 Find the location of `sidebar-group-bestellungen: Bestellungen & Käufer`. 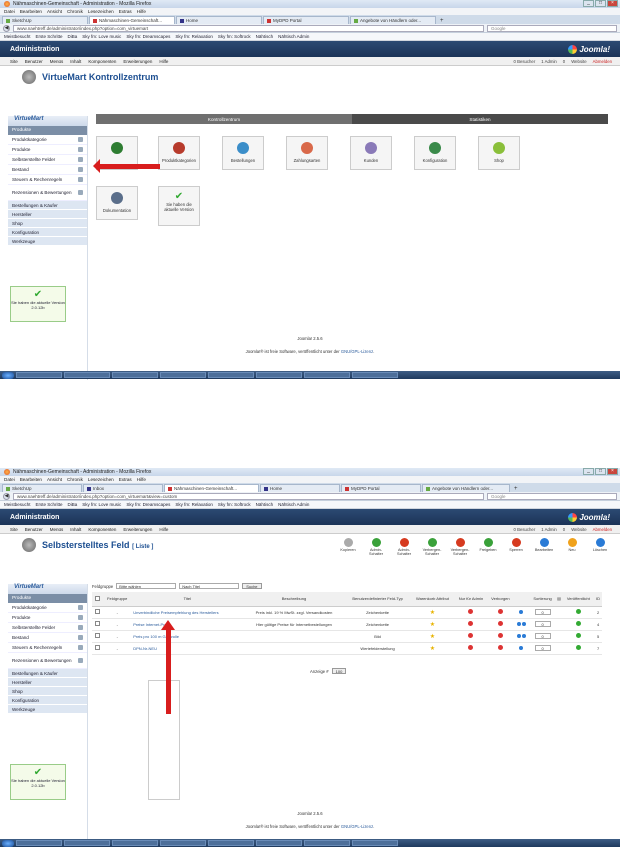

sidebar-group-bestellungen: Bestellungen & Käufer is located at coordinates (47, 205).